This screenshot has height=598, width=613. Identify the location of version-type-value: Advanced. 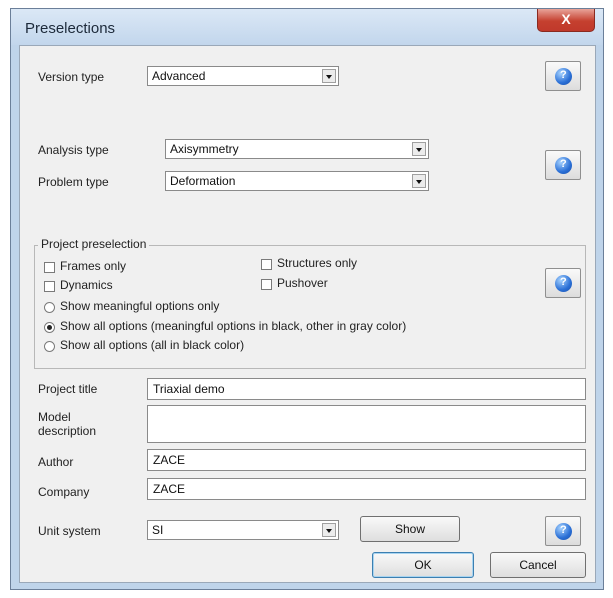
(179, 76).